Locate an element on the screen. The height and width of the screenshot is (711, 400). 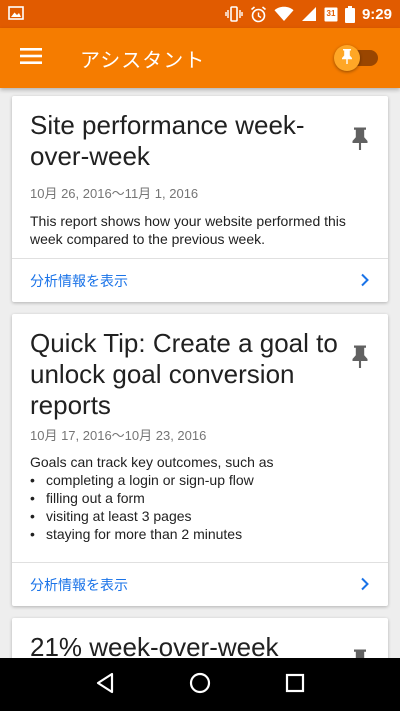
card-body-intro: Goals can track key outcomes, such as is located at coordinates (152, 462).